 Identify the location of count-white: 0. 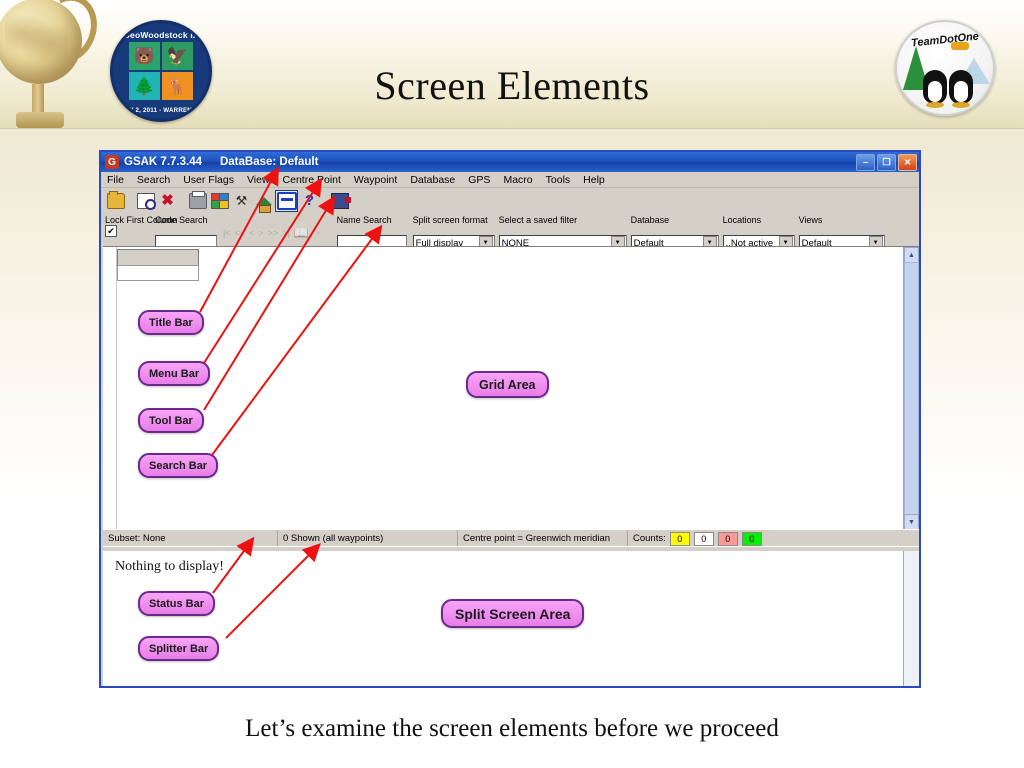
(703, 538).